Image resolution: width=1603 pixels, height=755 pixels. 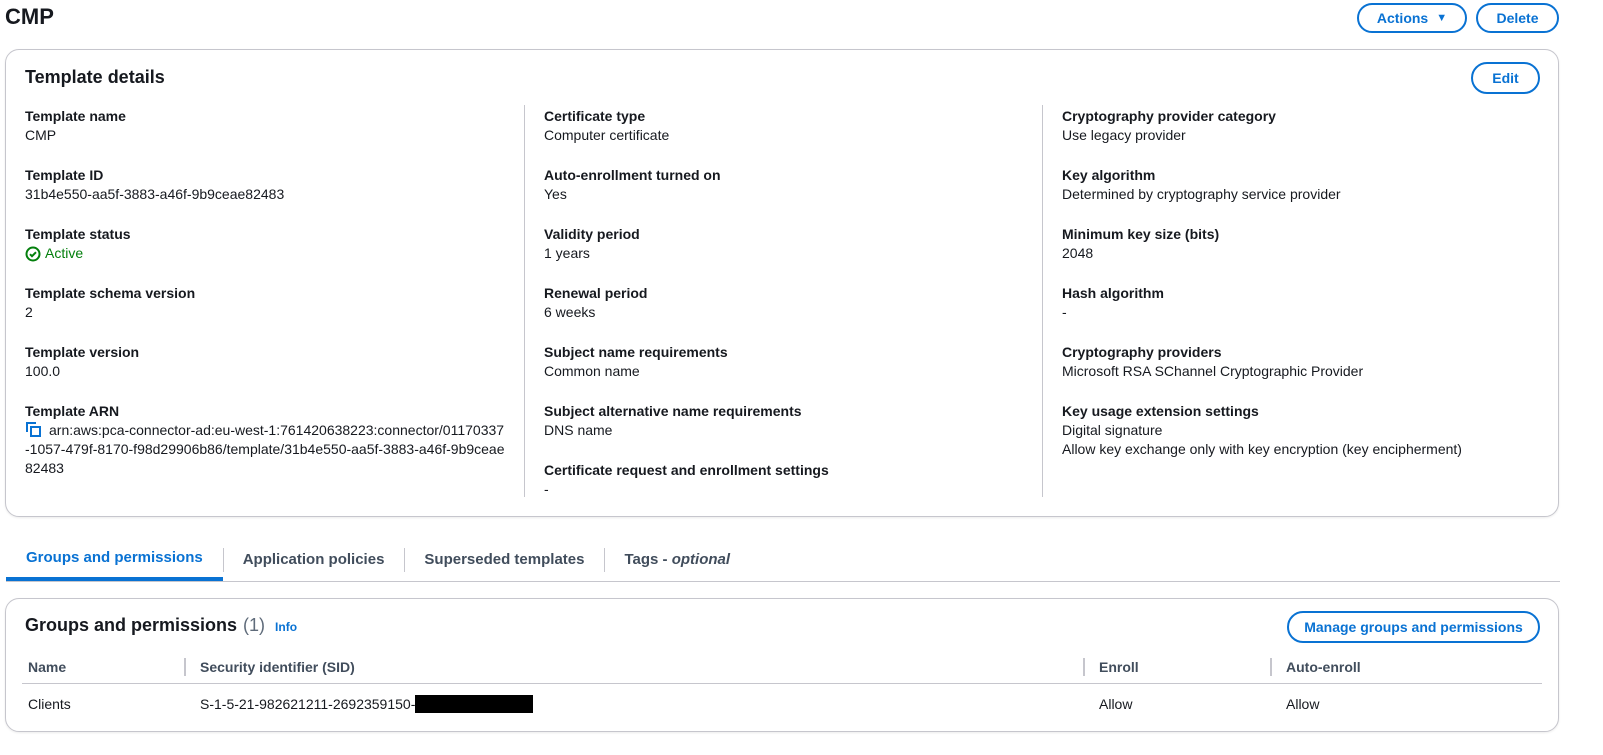 What do you see at coordinates (1181, 666) in the screenshot?
I see `column-header-enroll: Enroll` at bounding box center [1181, 666].